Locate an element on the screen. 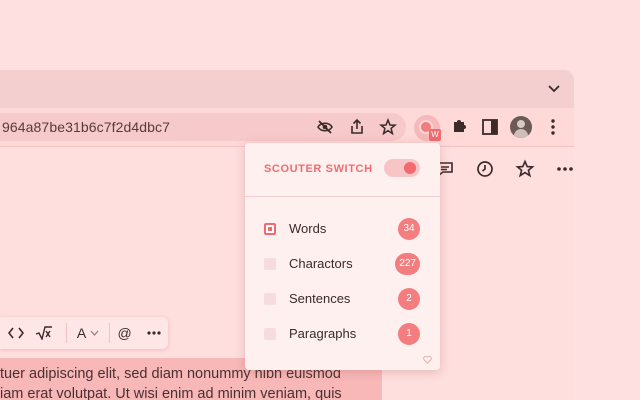  words-checkbox is located at coordinates (270, 229).